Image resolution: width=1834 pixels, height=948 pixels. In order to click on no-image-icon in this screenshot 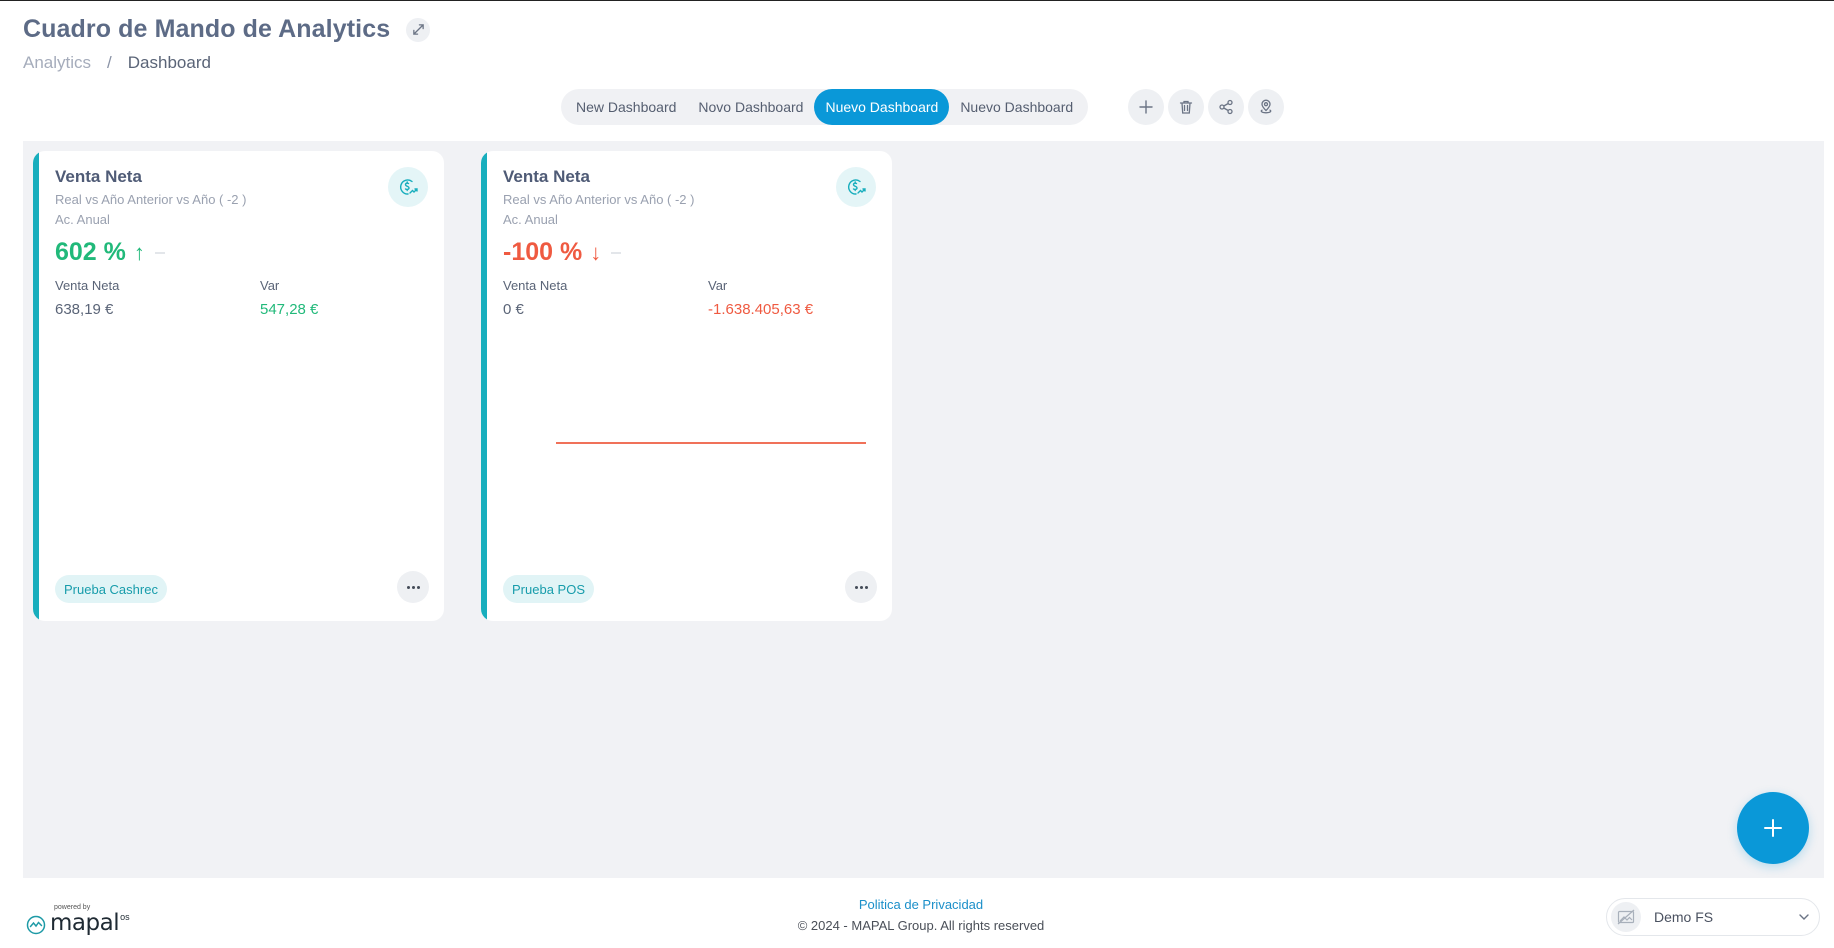, I will do `click(1626, 917)`.